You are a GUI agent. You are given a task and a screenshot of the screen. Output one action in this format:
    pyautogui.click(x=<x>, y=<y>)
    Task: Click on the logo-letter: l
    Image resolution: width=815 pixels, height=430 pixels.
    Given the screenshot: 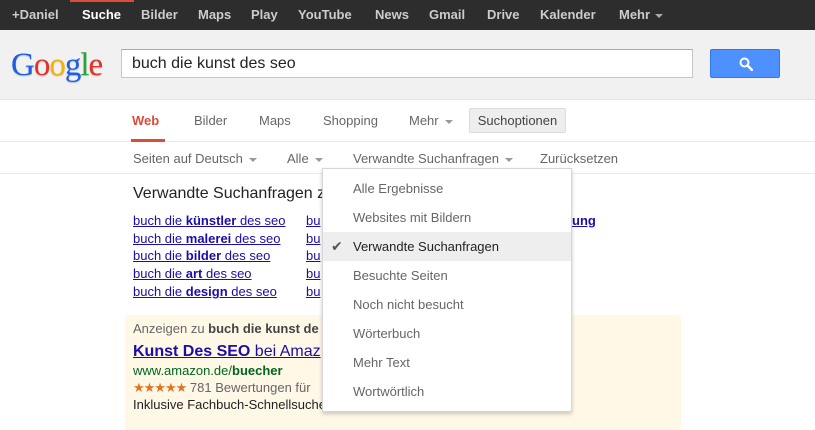 What is the action you would take?
    pyautogui.click(x=84, y=65)
    